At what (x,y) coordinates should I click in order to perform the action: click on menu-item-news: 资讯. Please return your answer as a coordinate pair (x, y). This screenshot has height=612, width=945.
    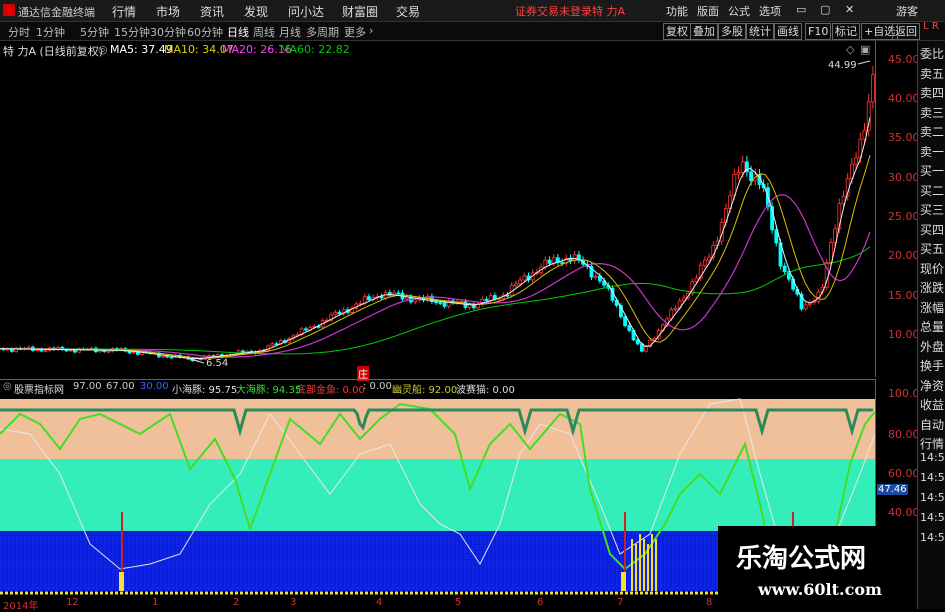
    Looking at the image, I should click on (212, 11).